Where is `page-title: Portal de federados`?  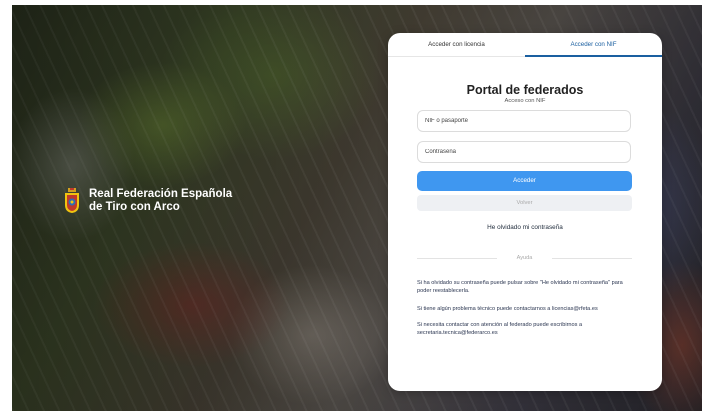
page-title: Portal de federados is located at coordinates (525, 90).